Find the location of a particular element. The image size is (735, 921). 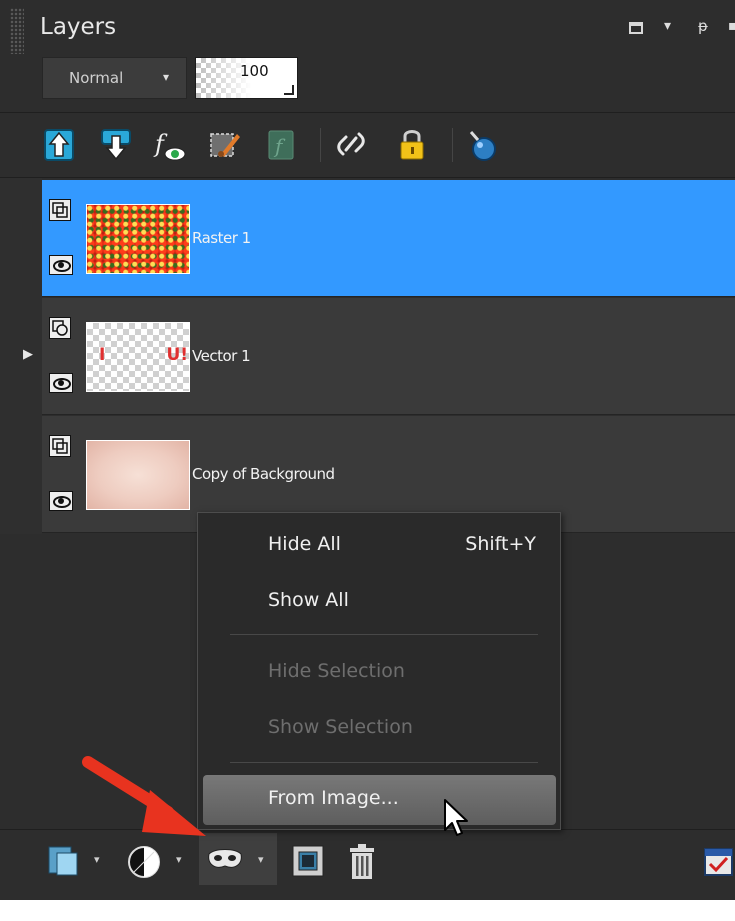

script-icon: f is located at coordinates (281, 144).